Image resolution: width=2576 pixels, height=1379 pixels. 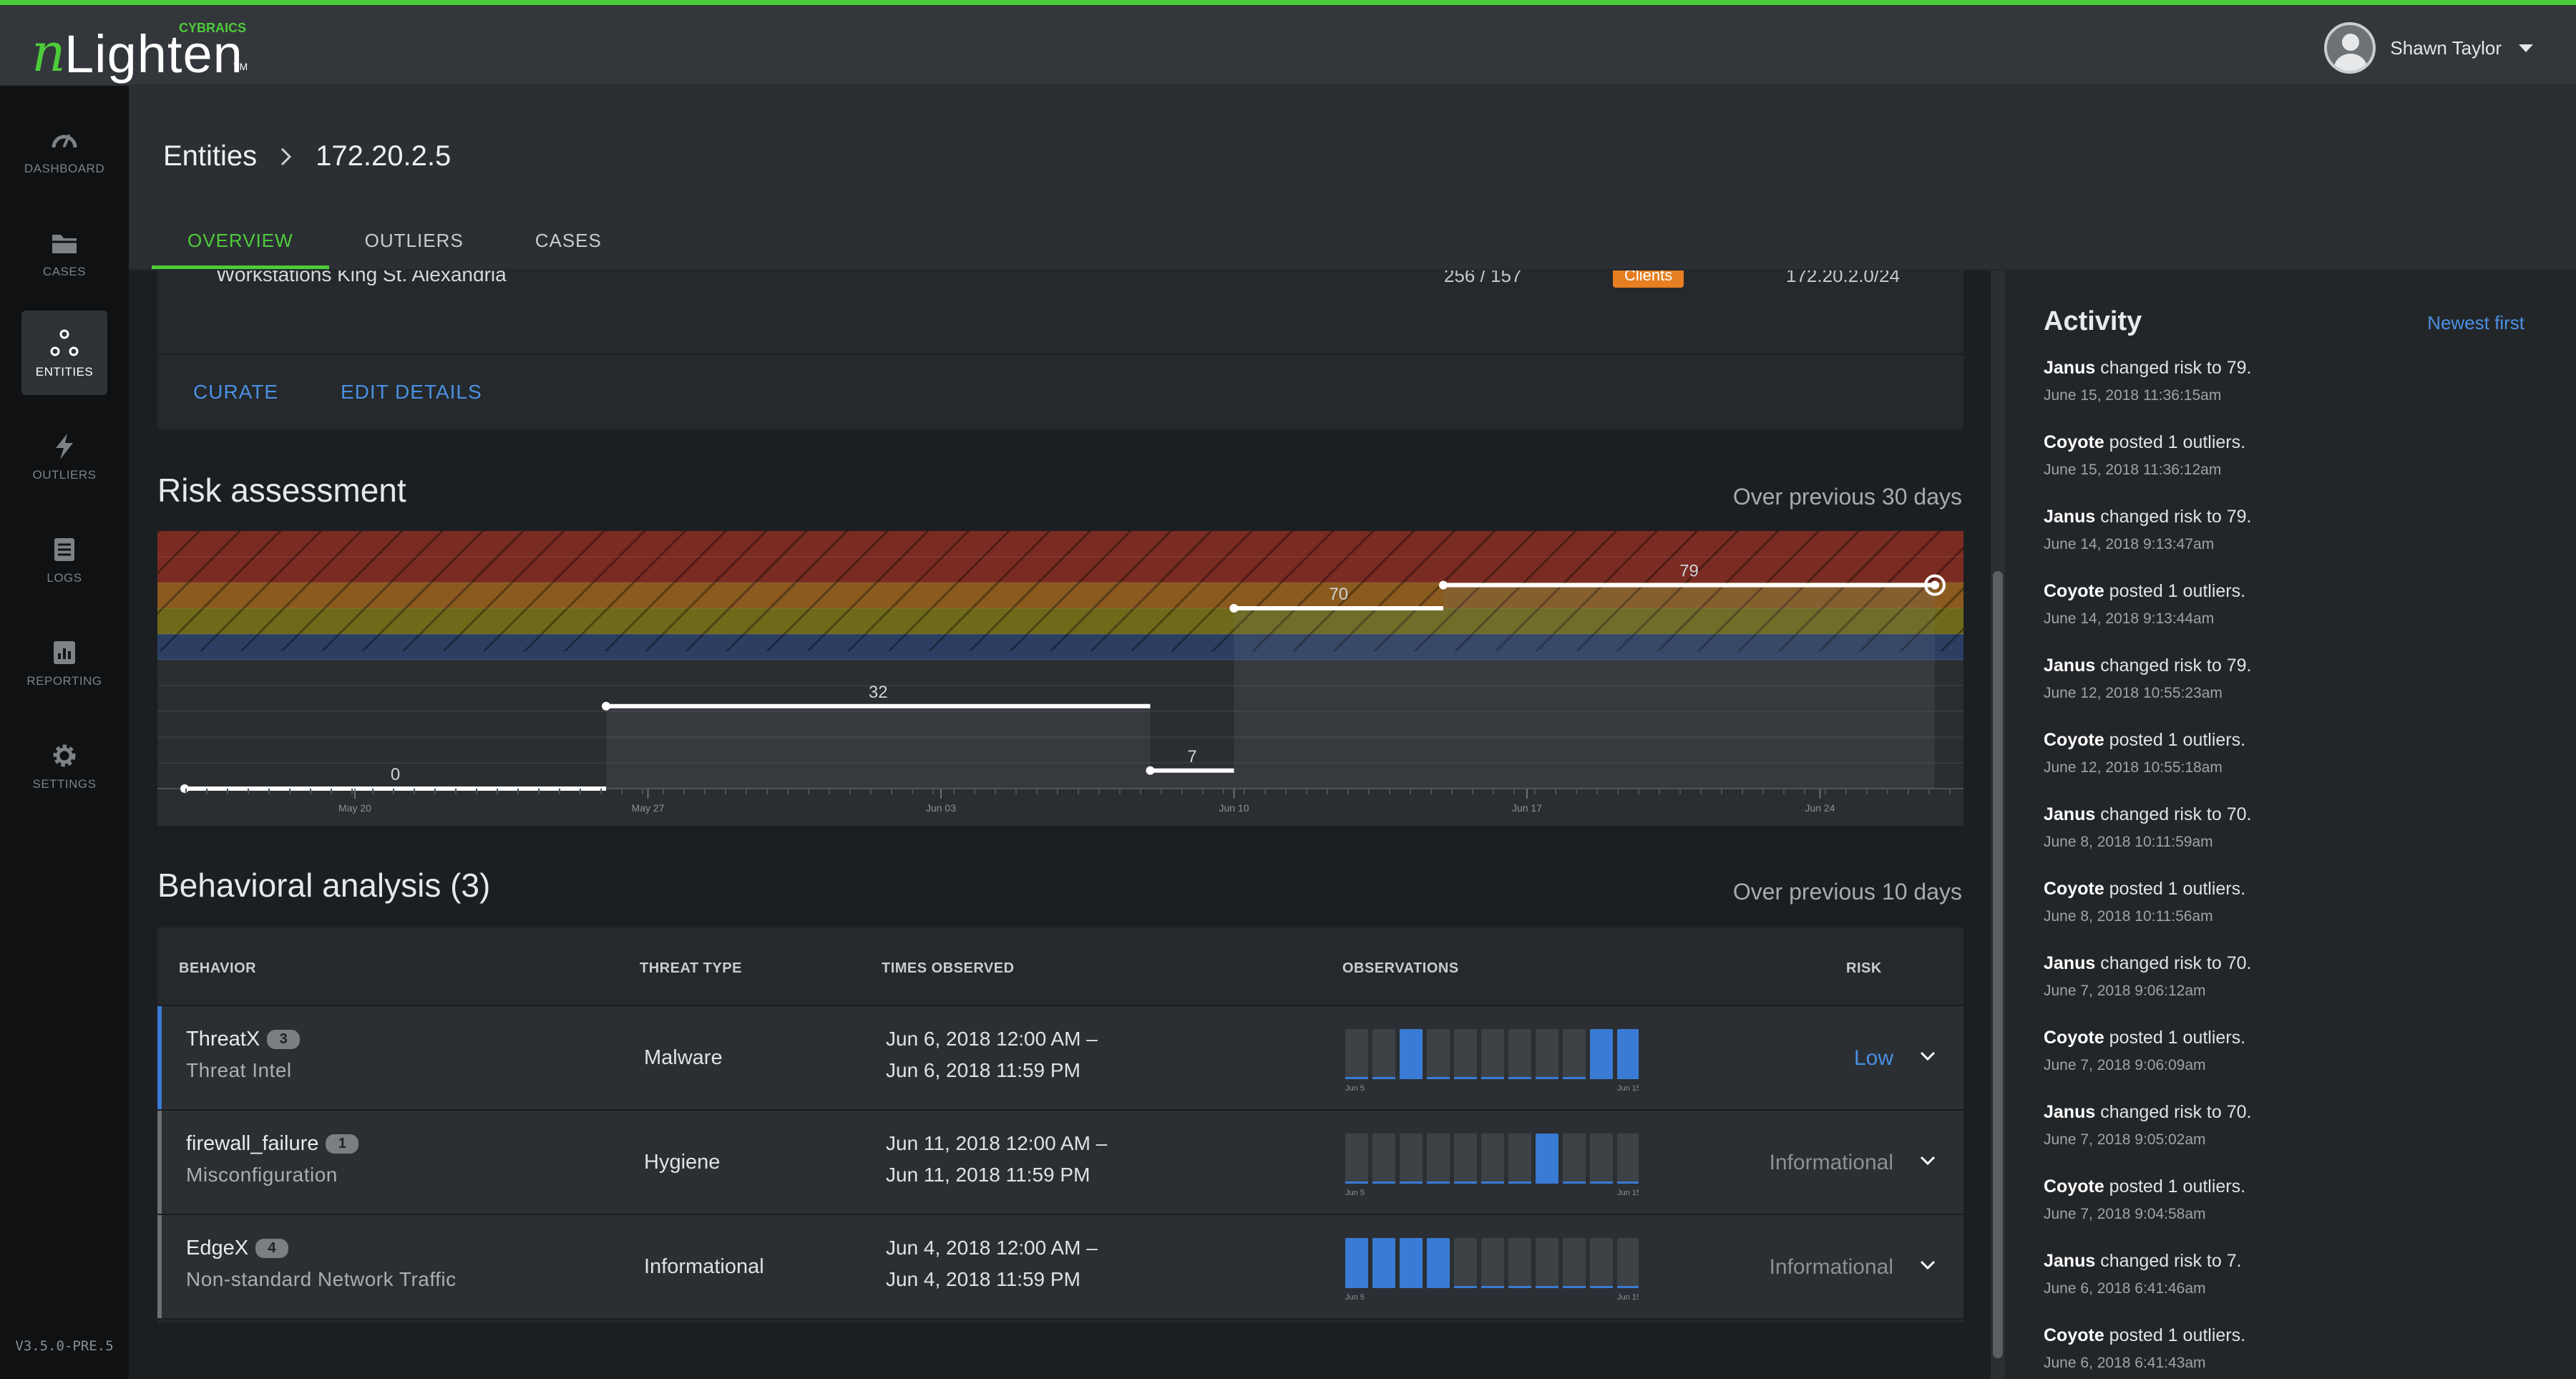 What do you see at coordinates (235, 392) in the screenshot?
I see `curate-button: CURATE` at bounding box center [235, 392].